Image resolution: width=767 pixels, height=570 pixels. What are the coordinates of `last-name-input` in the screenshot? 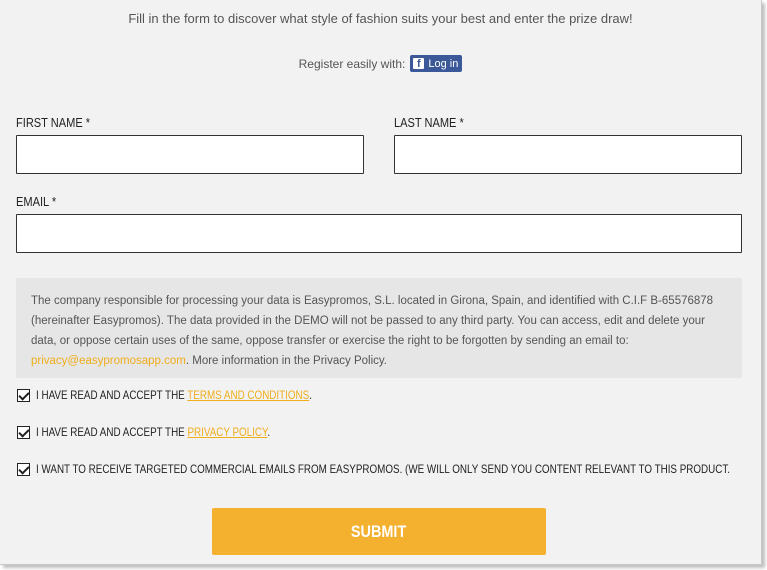 It's located at (568, 154).